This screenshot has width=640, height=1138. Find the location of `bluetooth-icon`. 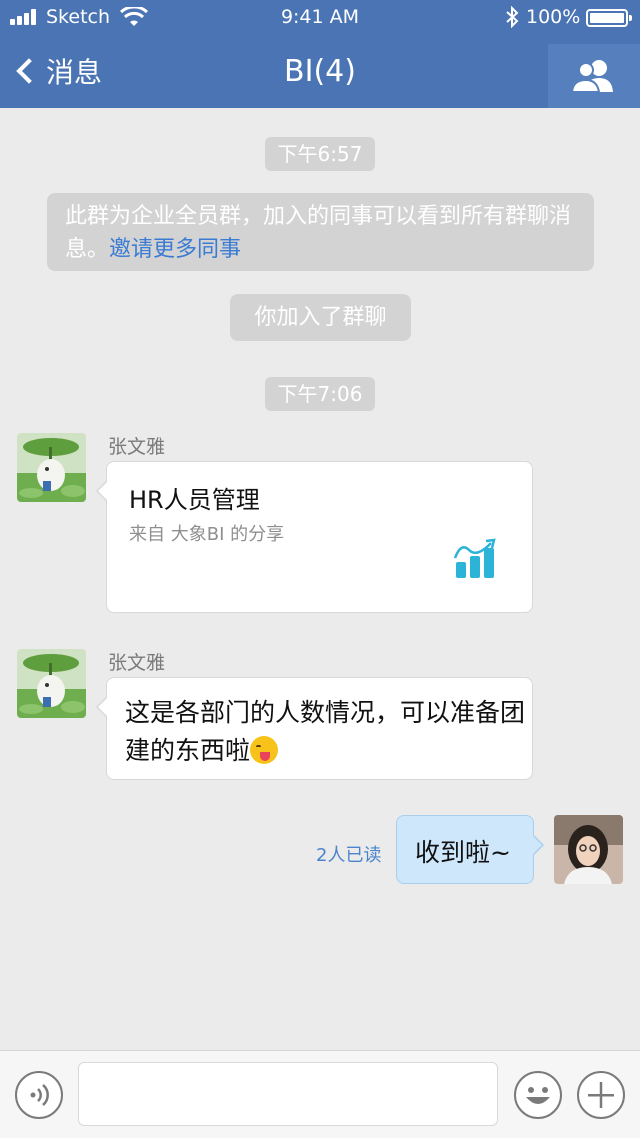

bluetooth-icon is located at coordinates (512, 19).